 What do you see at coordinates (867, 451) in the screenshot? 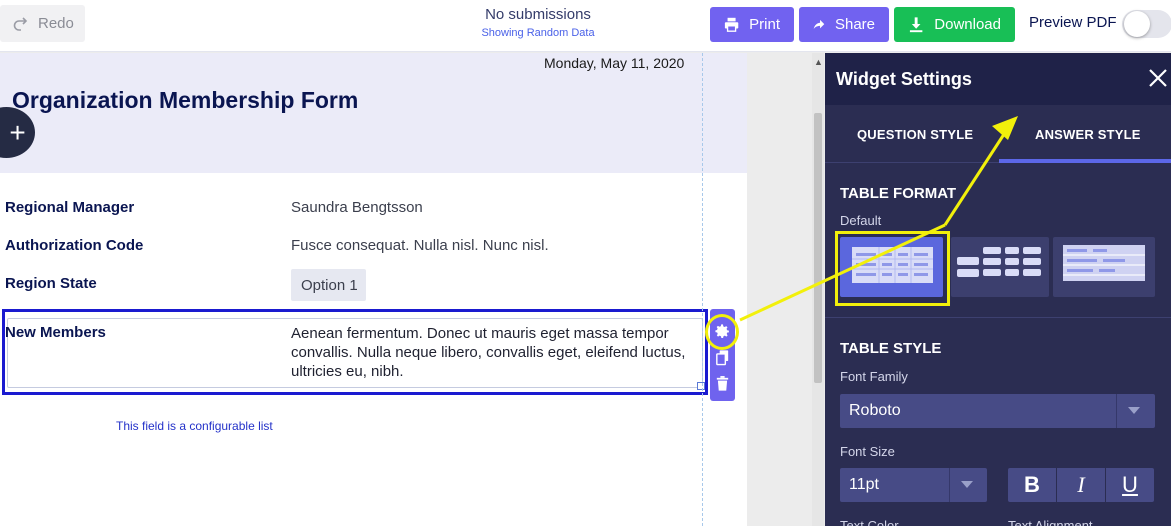
I see `font-size-label: Font Size` at bounding box center [867, 451].